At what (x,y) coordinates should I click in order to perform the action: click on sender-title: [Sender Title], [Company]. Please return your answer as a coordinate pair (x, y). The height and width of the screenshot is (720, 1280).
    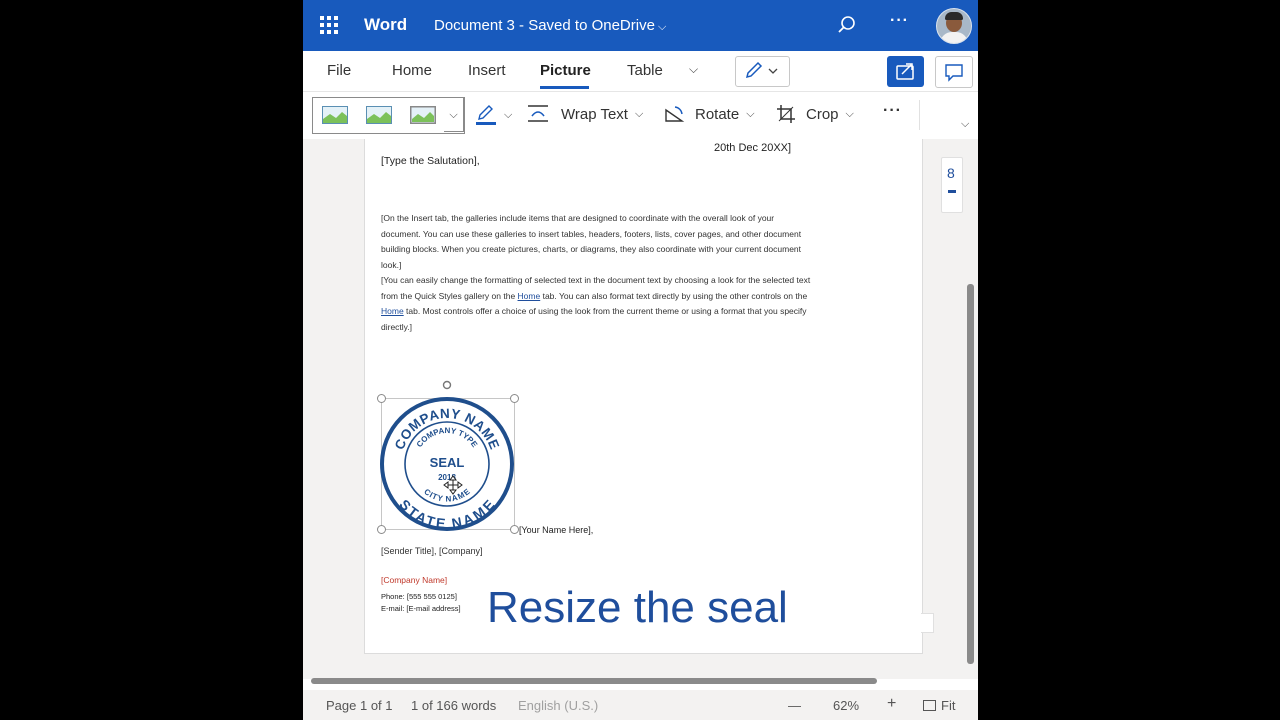
    Looking at the image, I should click on (432, 551).